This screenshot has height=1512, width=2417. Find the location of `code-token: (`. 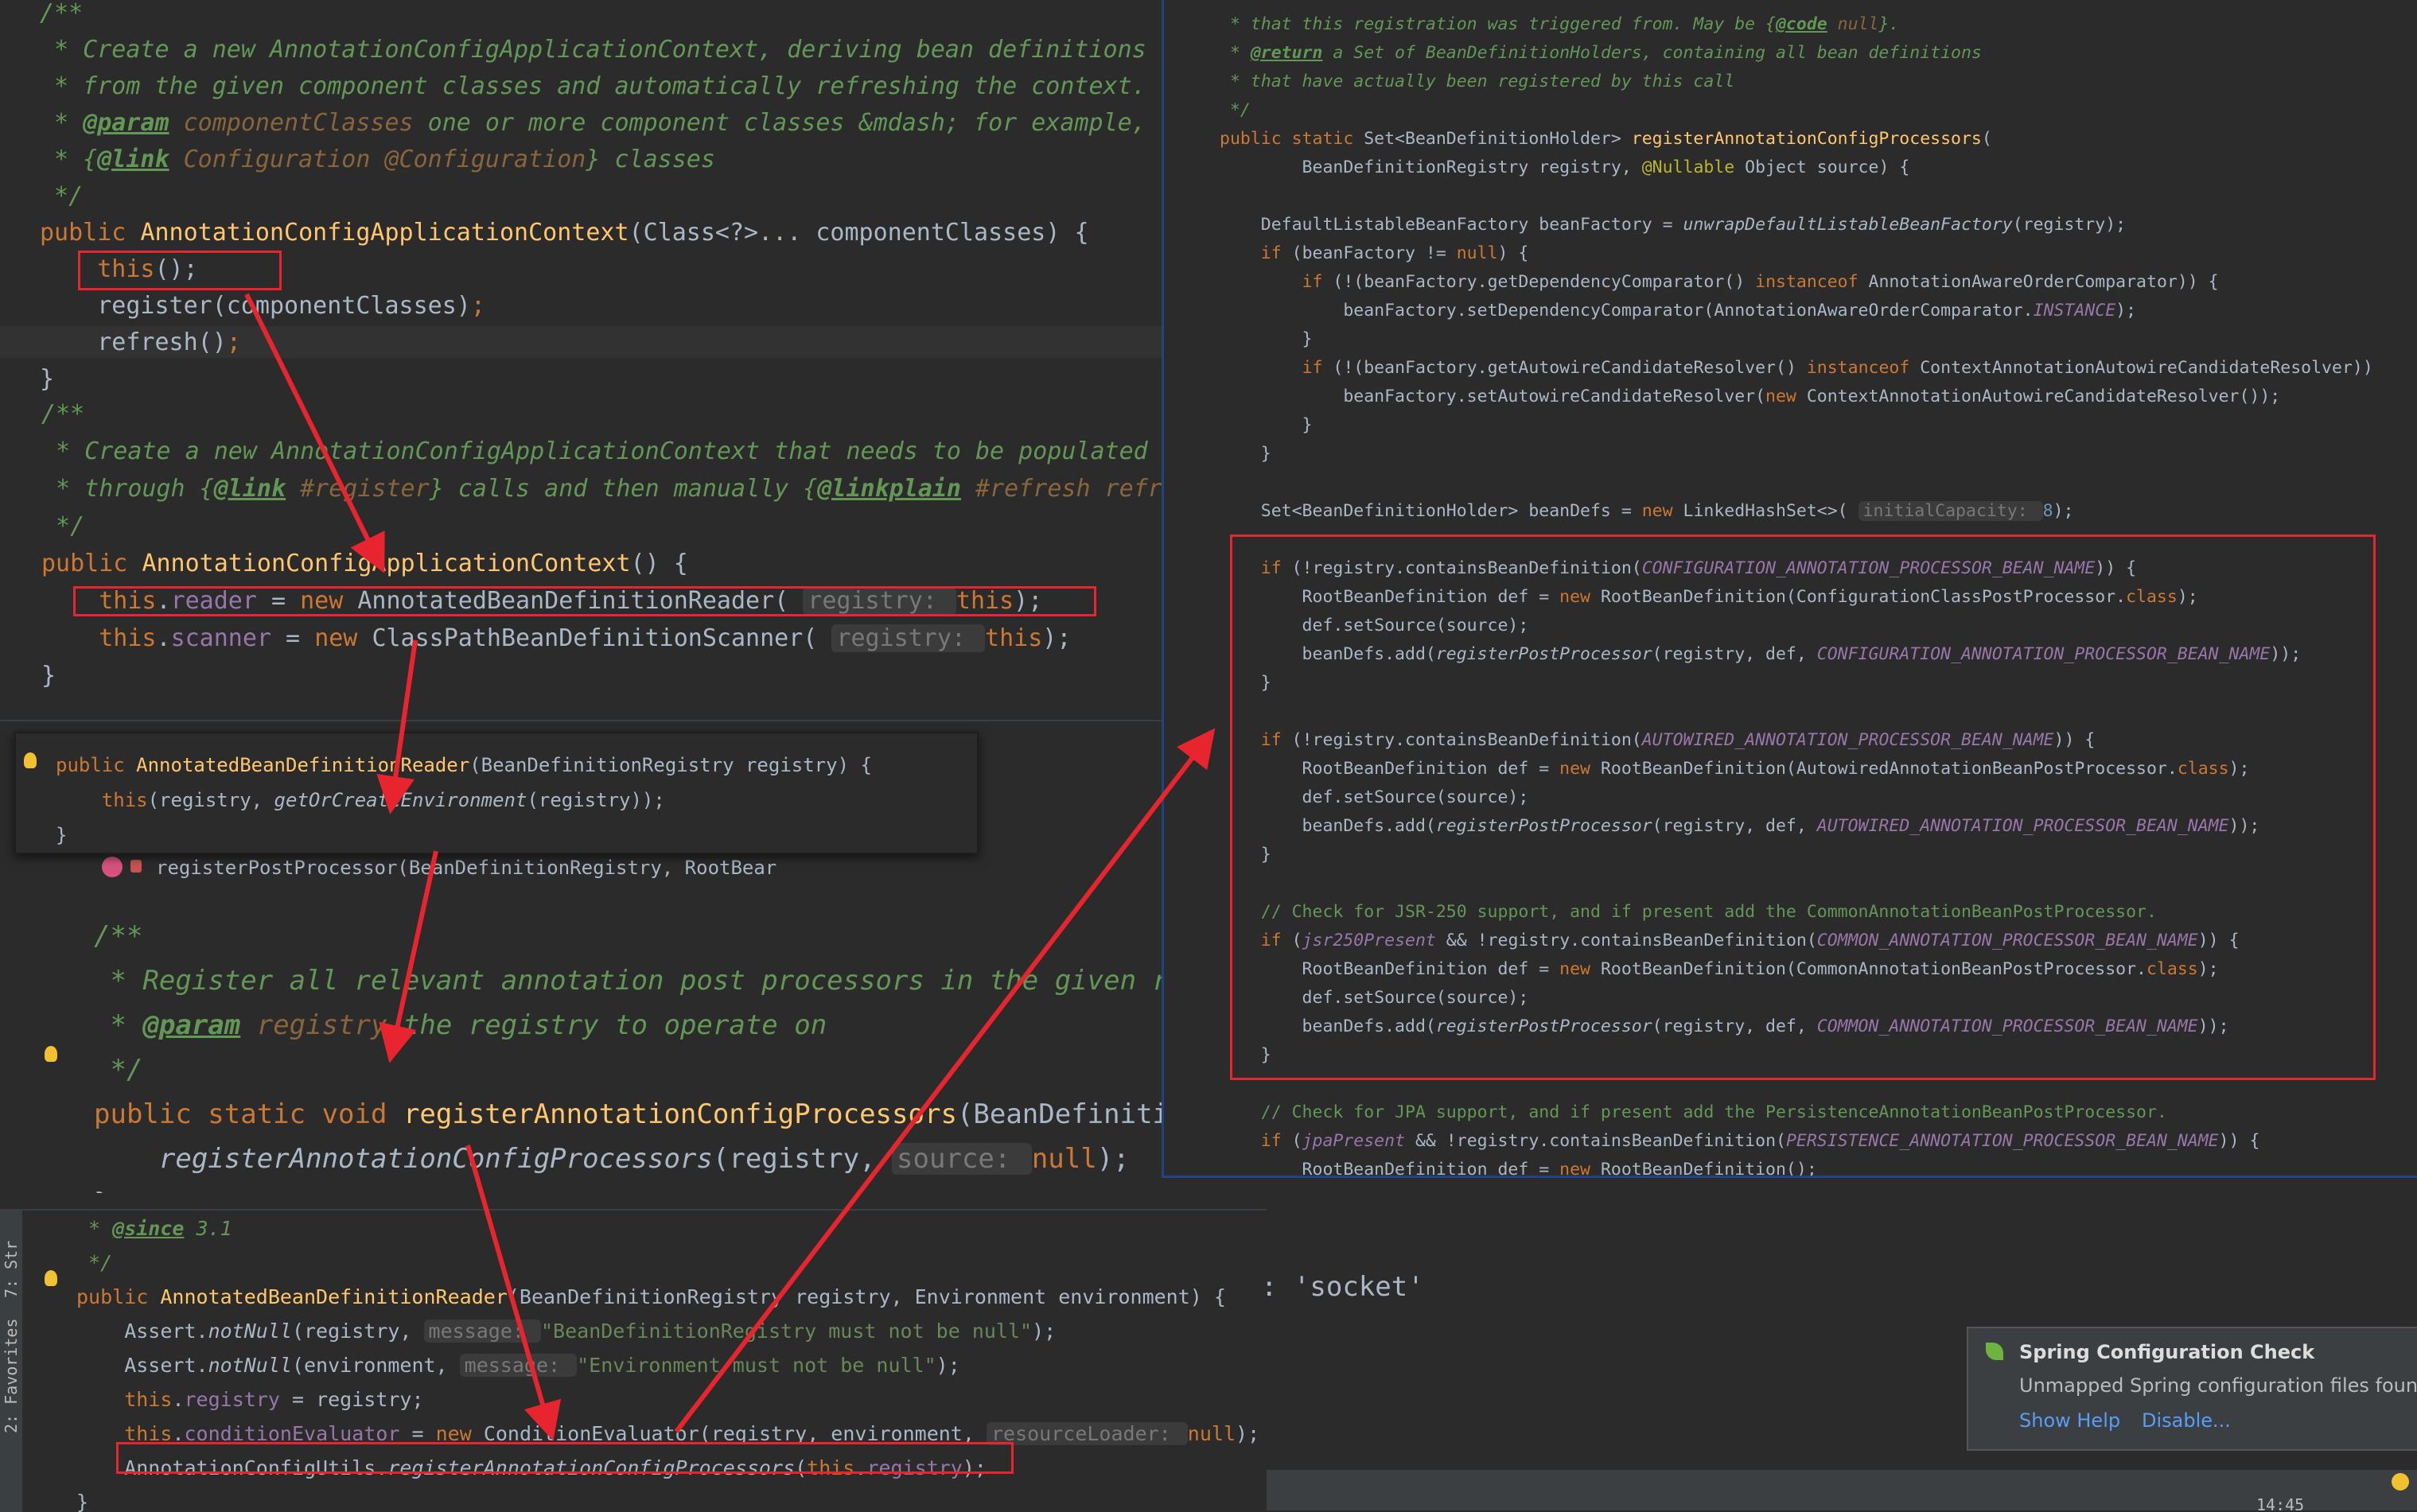

code-token: ( is located at coordinates (1297, 1141).